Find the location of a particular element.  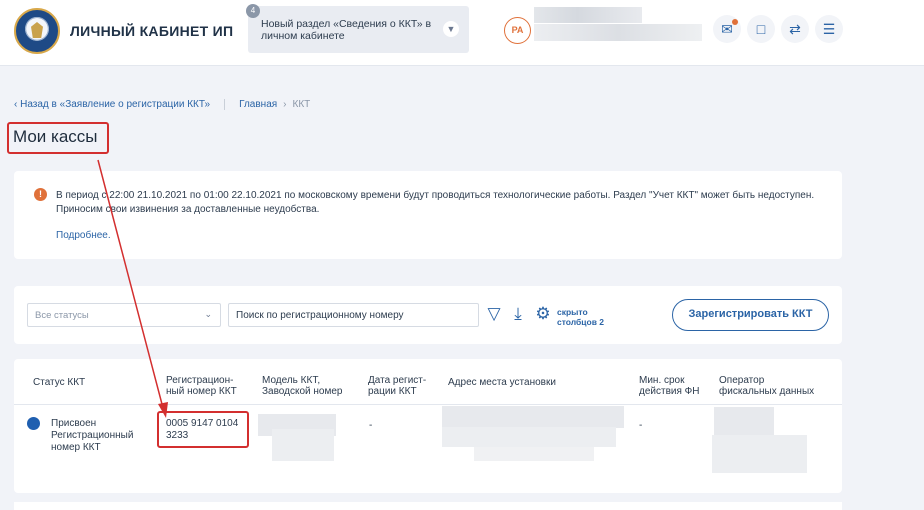

chevron-right-icon: › is located at coordinates (285, 105).